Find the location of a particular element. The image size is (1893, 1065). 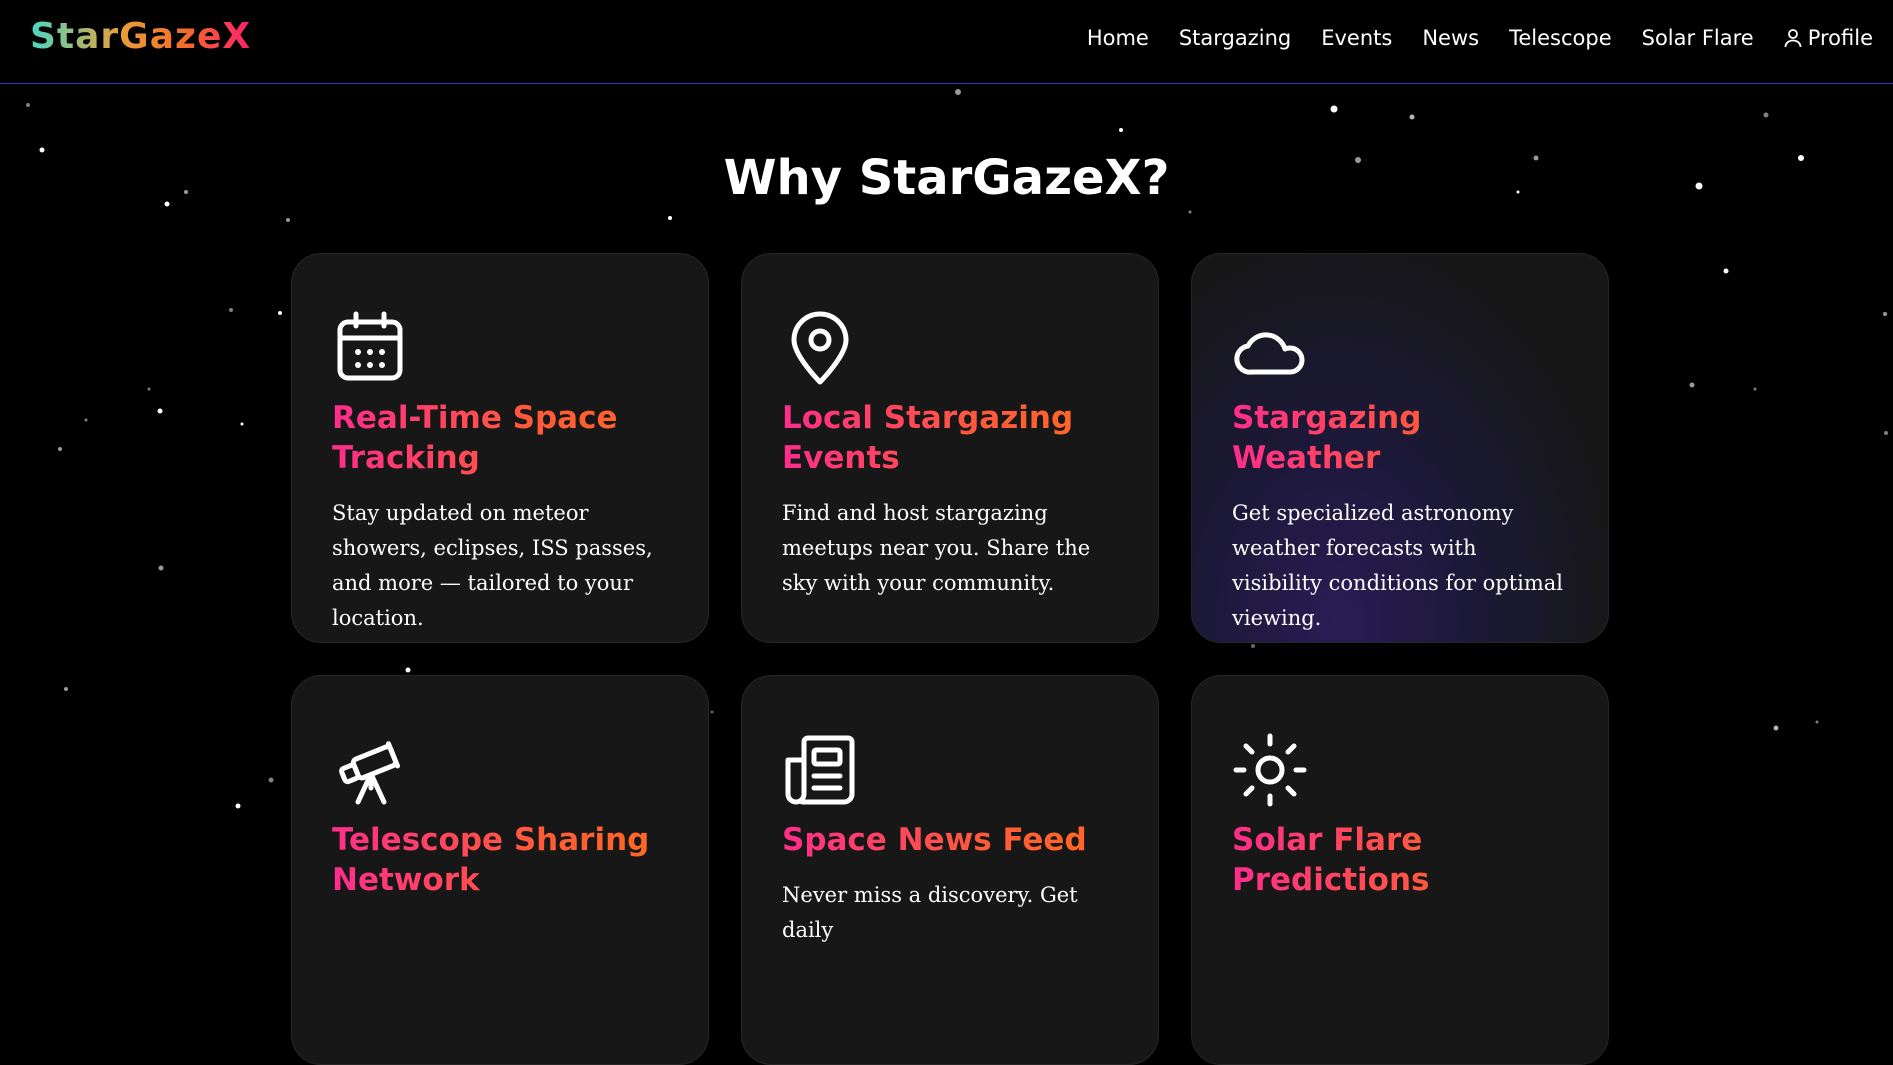

cloud-icon is located at coordinates (1269, 353).